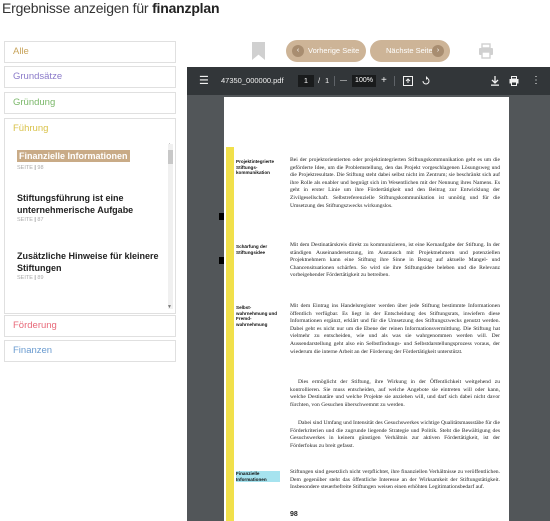  I want to click on next-page-label: Nächste Seite, so click(409, 50).